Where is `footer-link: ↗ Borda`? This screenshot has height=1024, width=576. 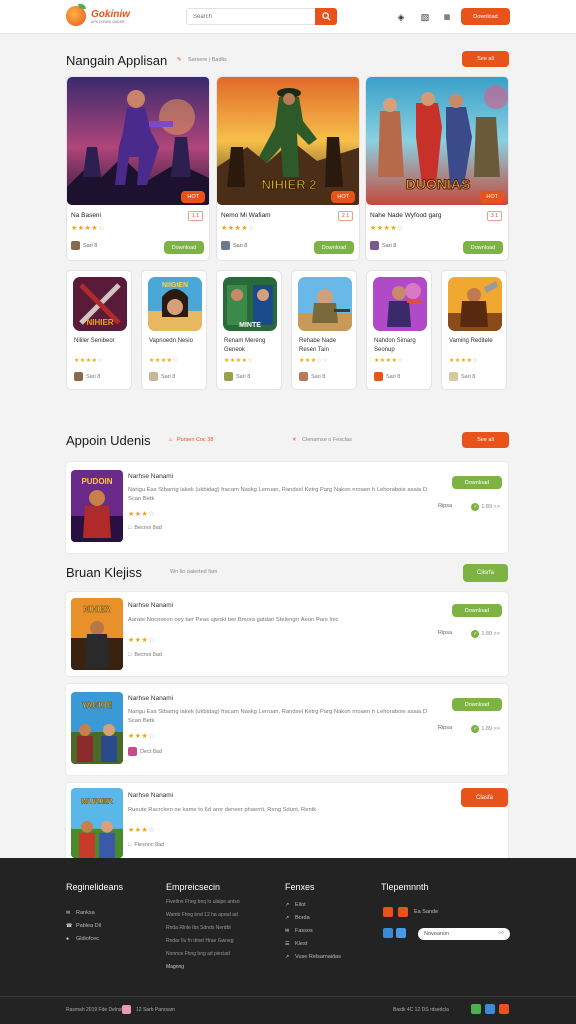 footer-link: ↗ Borda is located at coordinates (297, 918).